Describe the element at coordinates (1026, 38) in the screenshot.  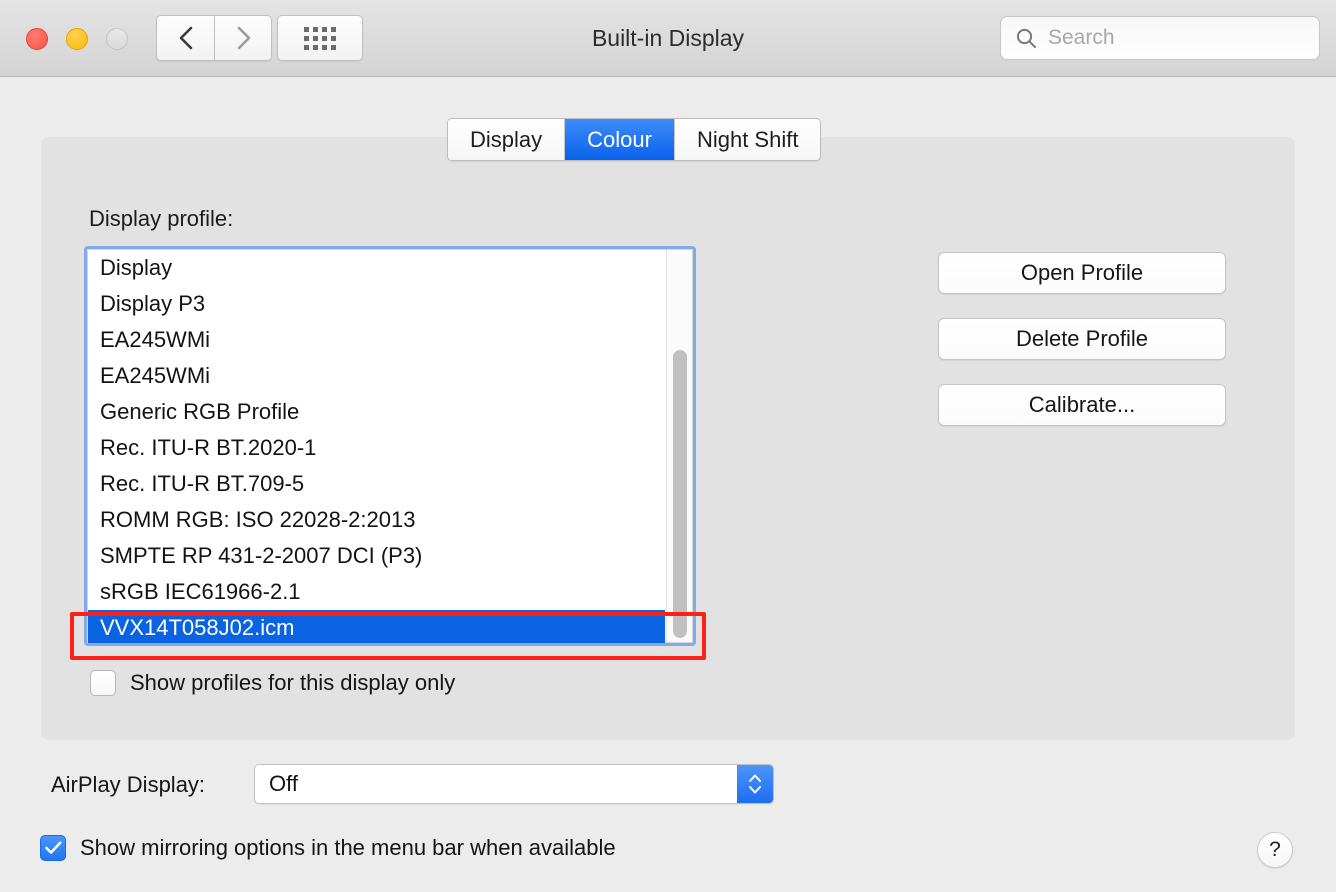
I see `search-icon` at that location.